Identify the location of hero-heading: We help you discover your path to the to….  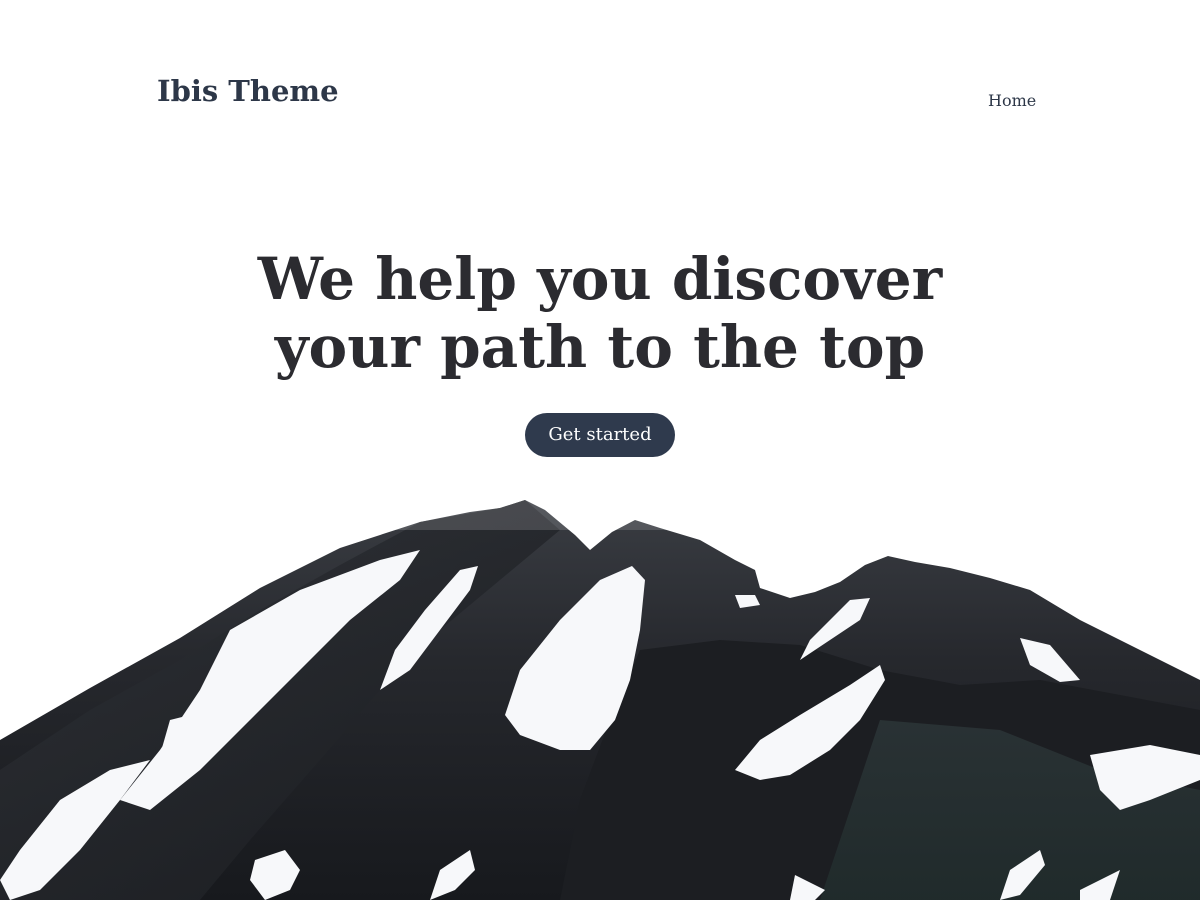
(600, 313).